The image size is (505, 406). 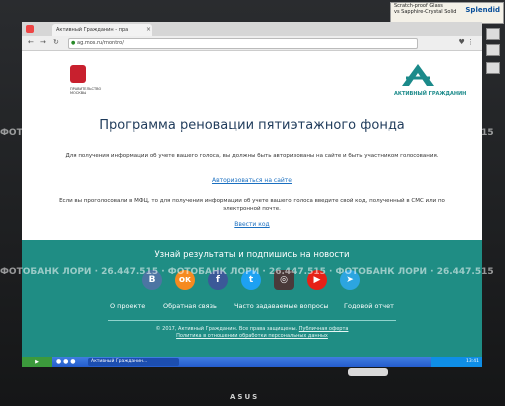 What do you see at coordinates (185, 280) in the screenshot?
I see `odnoklassniki-icon: ок` at bounding box center [185, 280].